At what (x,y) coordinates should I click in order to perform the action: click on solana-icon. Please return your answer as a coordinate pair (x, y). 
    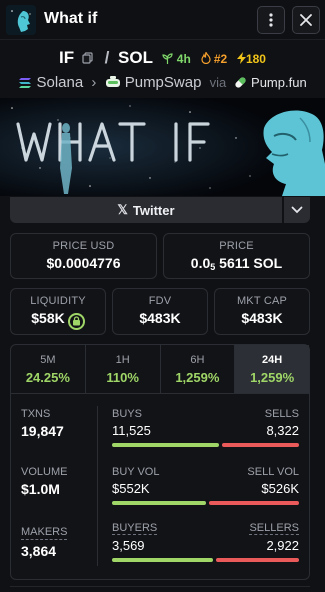
    Looking at the image, I should click on (25, 83).